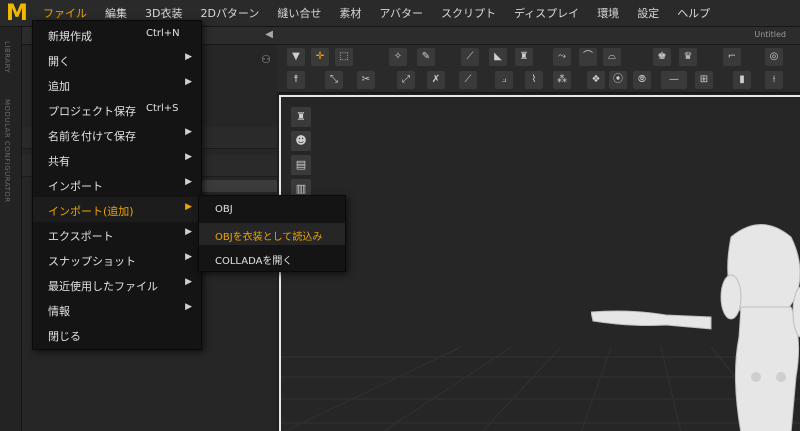  Describe the element at coordinates (117, 59) in the screenshot. I see `file-menu-open: 開く ▶` at that location.